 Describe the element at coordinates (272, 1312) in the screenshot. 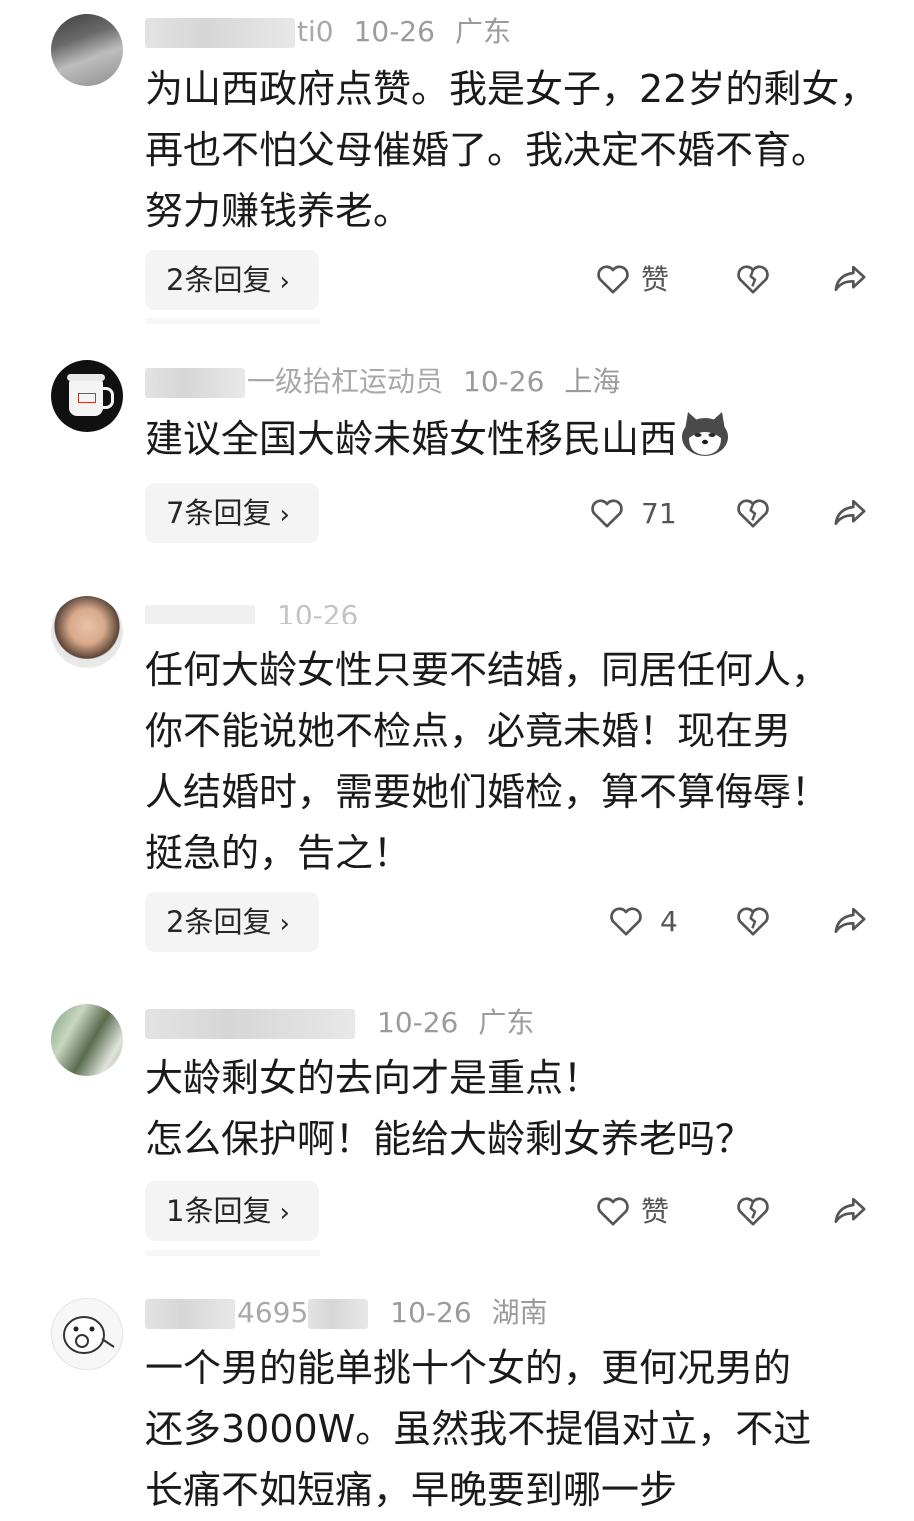

I see `username: 4695` at that location.